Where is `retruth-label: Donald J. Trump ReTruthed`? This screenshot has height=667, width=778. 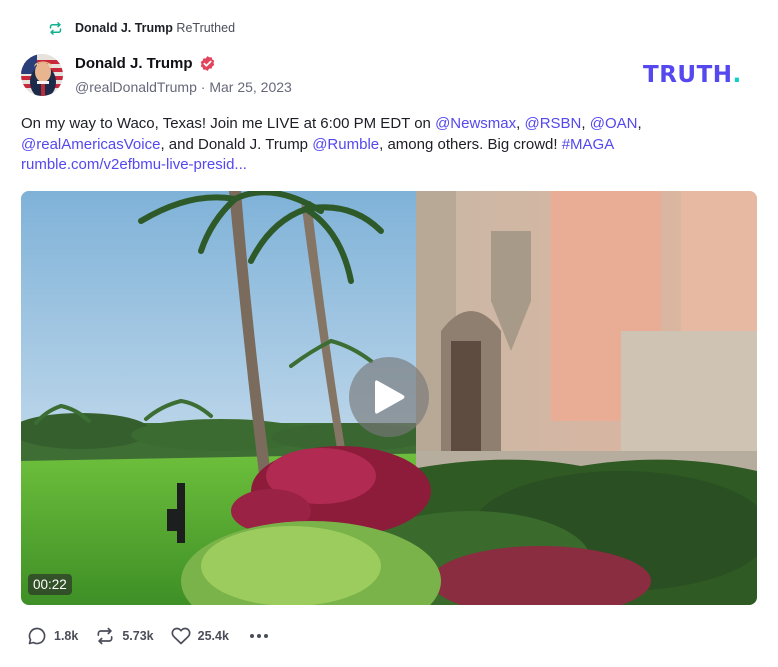 retruth-label: Donald J. Trump ReTruthed is located at coordinates (155, 28).